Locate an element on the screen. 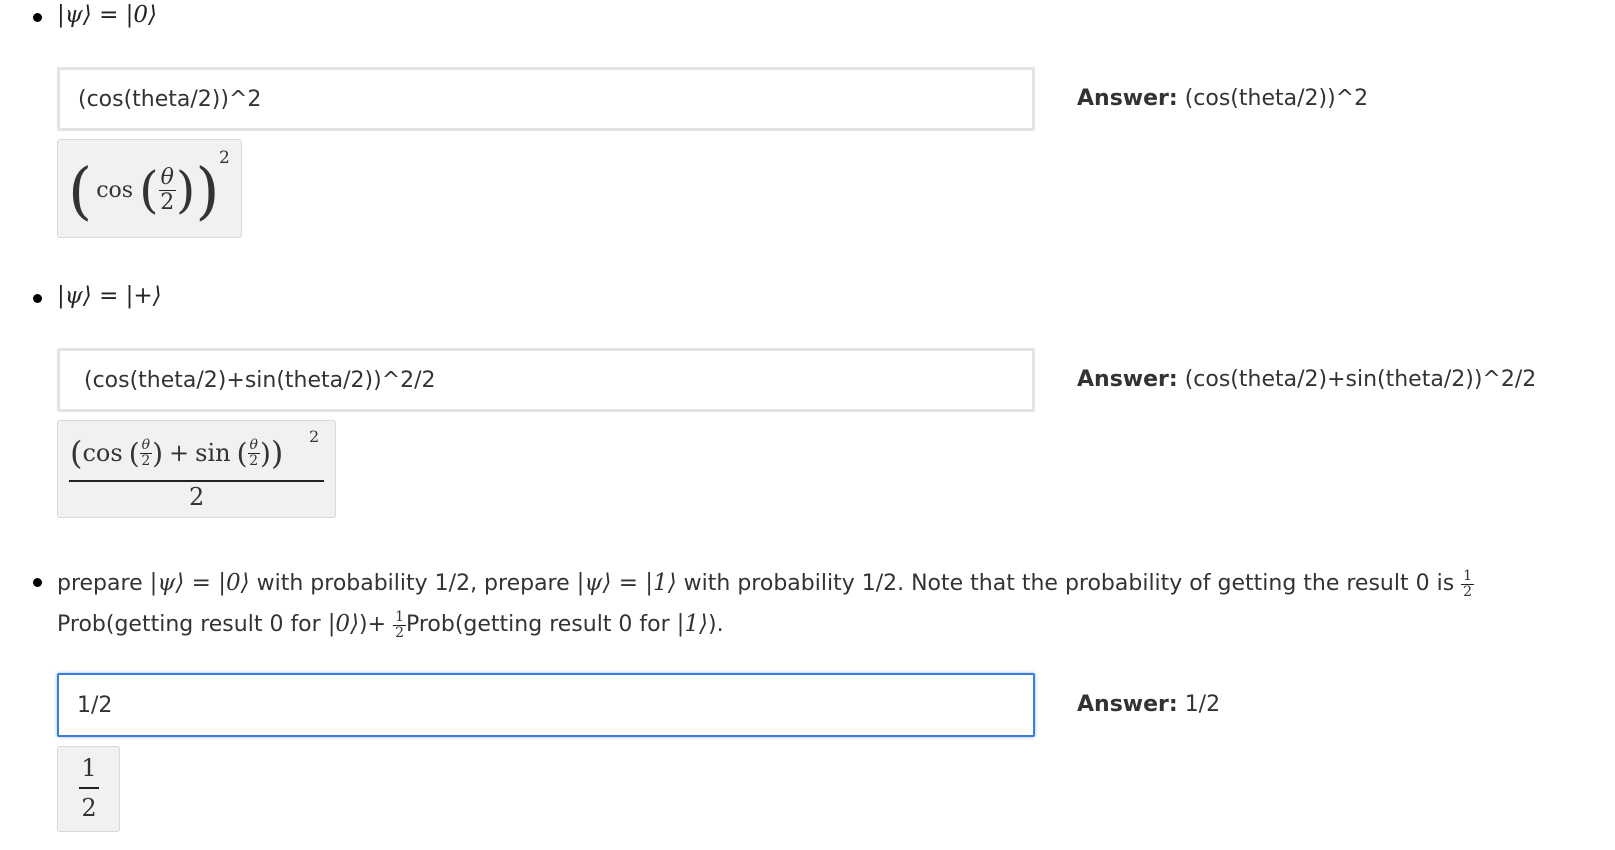 Image resolution: width=1615 pixels, height=850 pixels. question-math: |1⟩ is located at coordinates (692, 624).